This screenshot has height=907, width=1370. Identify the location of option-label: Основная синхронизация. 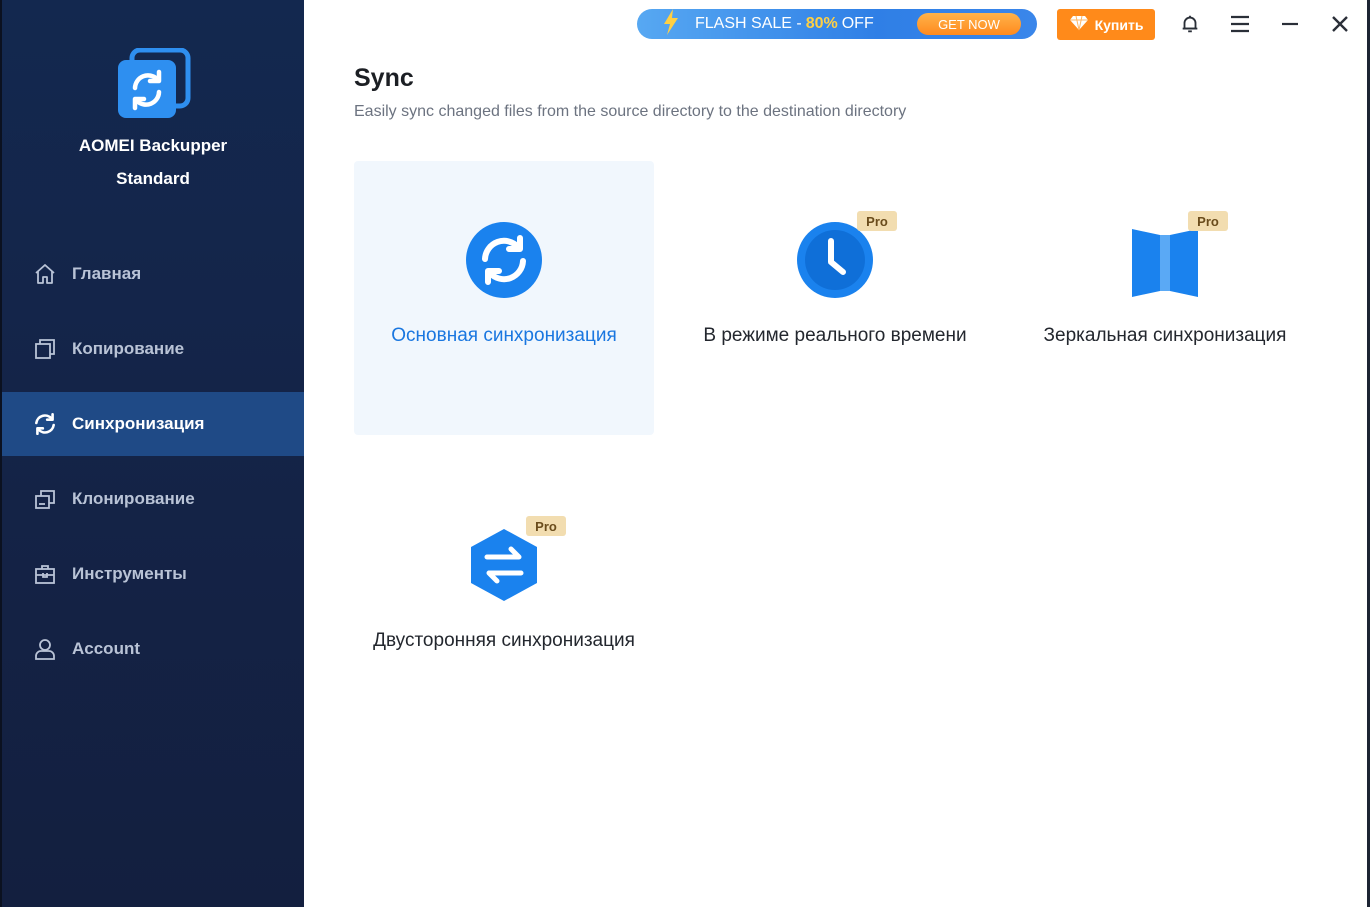
(504, 335).